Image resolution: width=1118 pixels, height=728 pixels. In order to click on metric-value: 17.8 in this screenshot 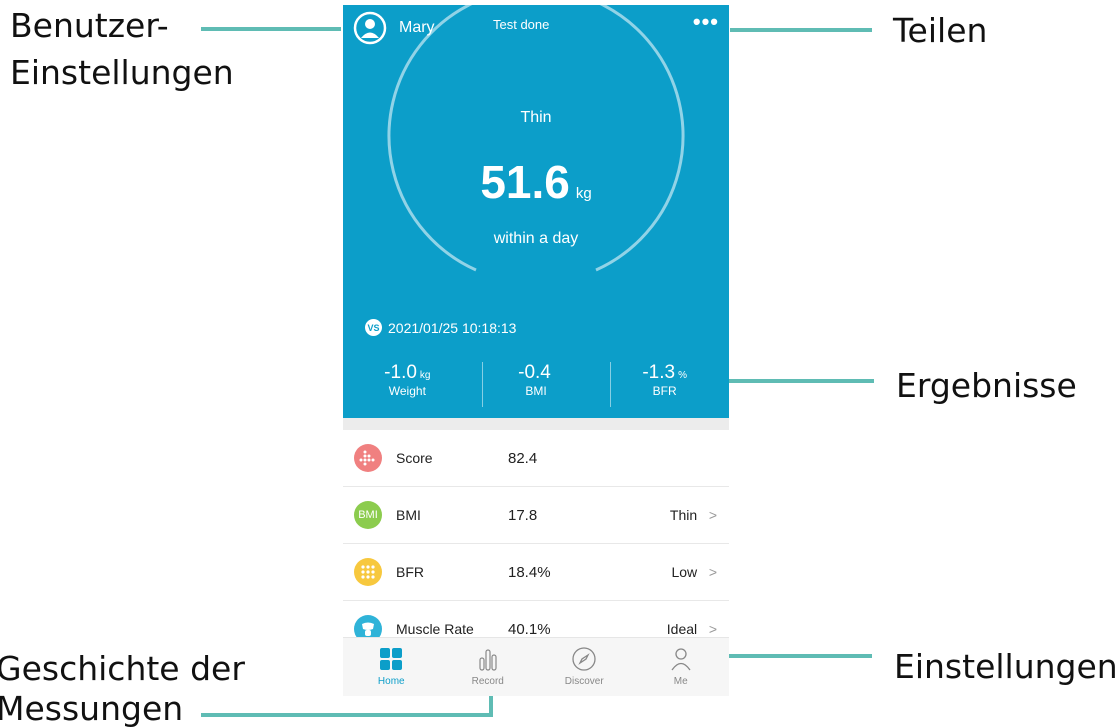, I will do `click(523, 515)`.